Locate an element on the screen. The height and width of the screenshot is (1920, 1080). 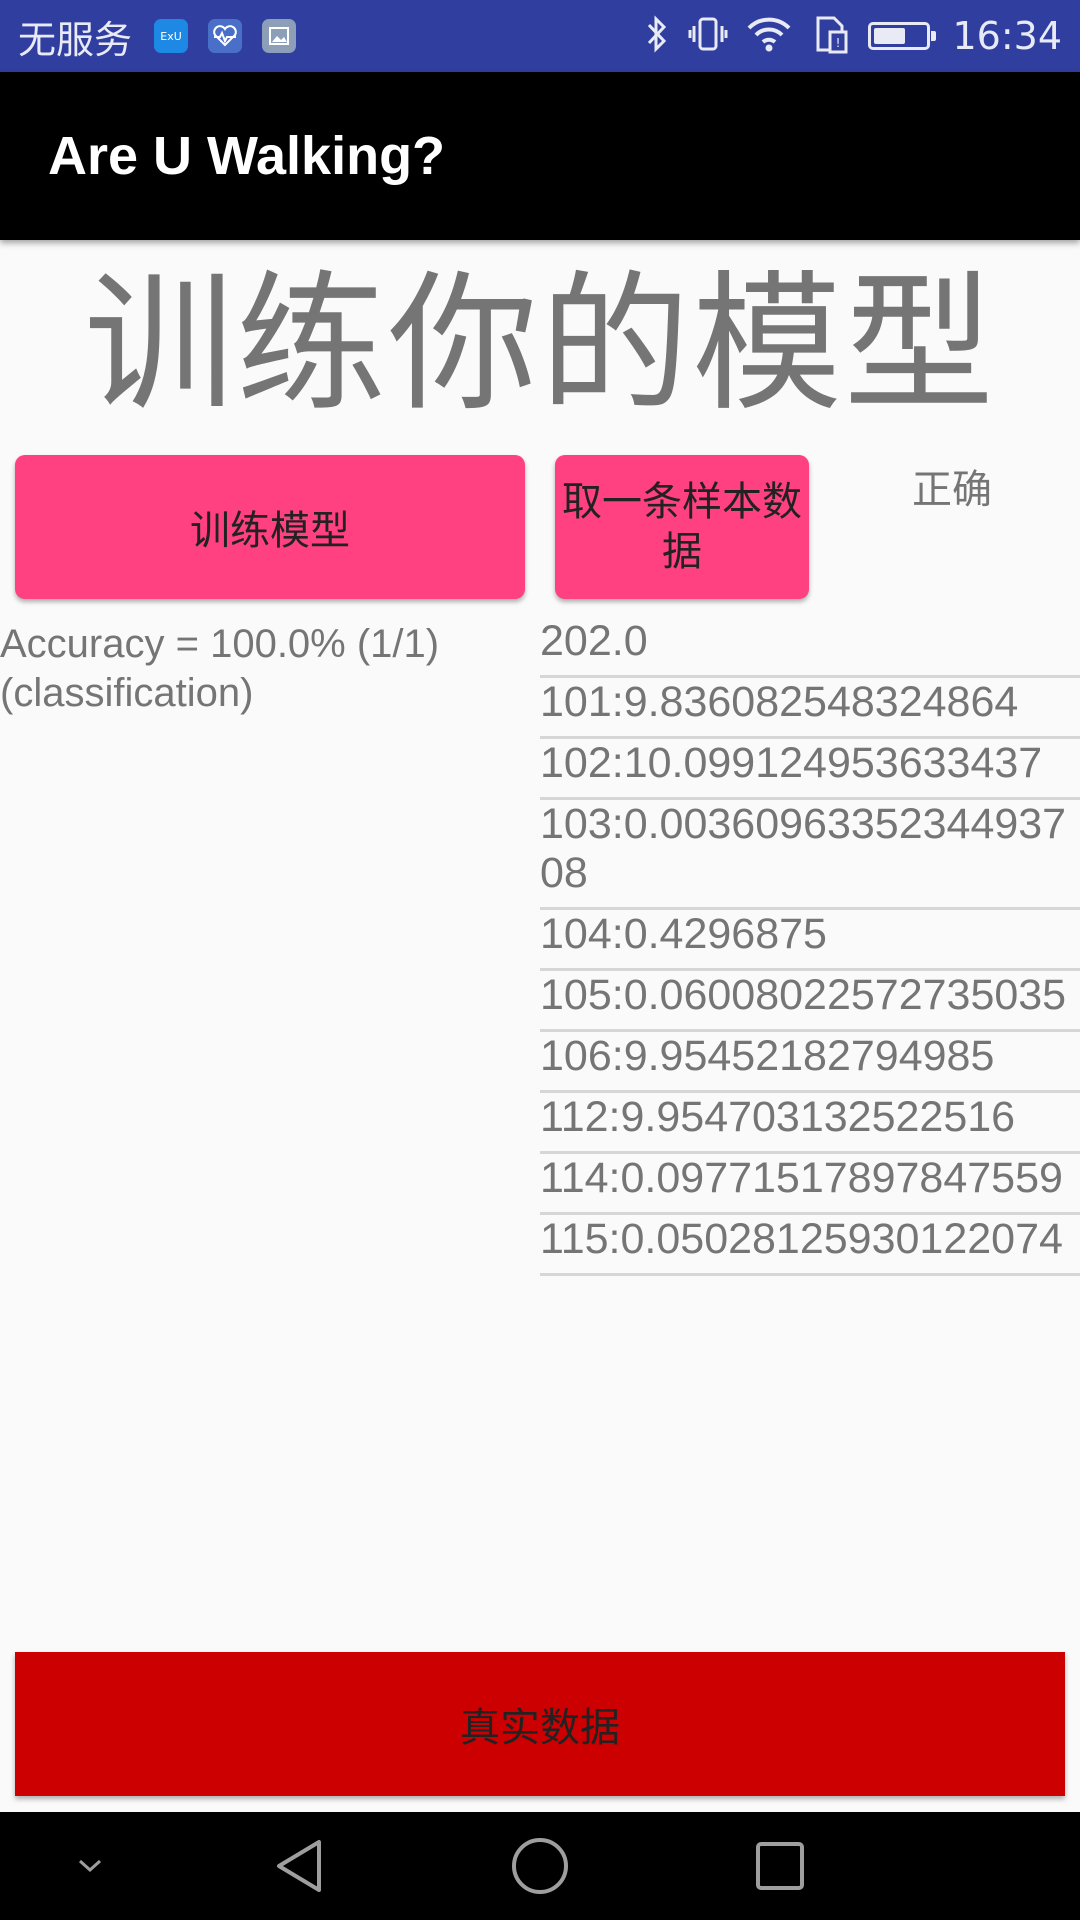
data-row: 102:10.099124953633437 is located at coordinates (810, 769).